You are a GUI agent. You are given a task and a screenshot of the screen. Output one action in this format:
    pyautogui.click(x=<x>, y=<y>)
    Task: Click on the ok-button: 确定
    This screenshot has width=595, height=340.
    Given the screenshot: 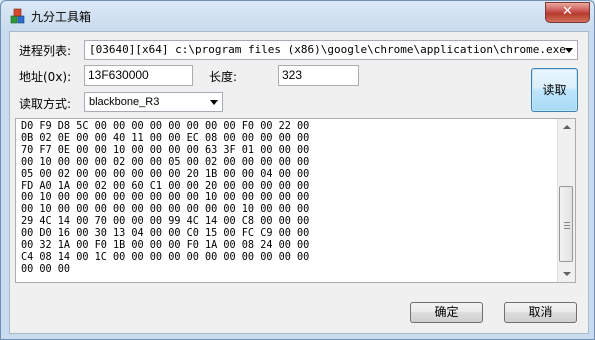 What is the action you would take?
    pyautogui.click(x=446, y=312)
    